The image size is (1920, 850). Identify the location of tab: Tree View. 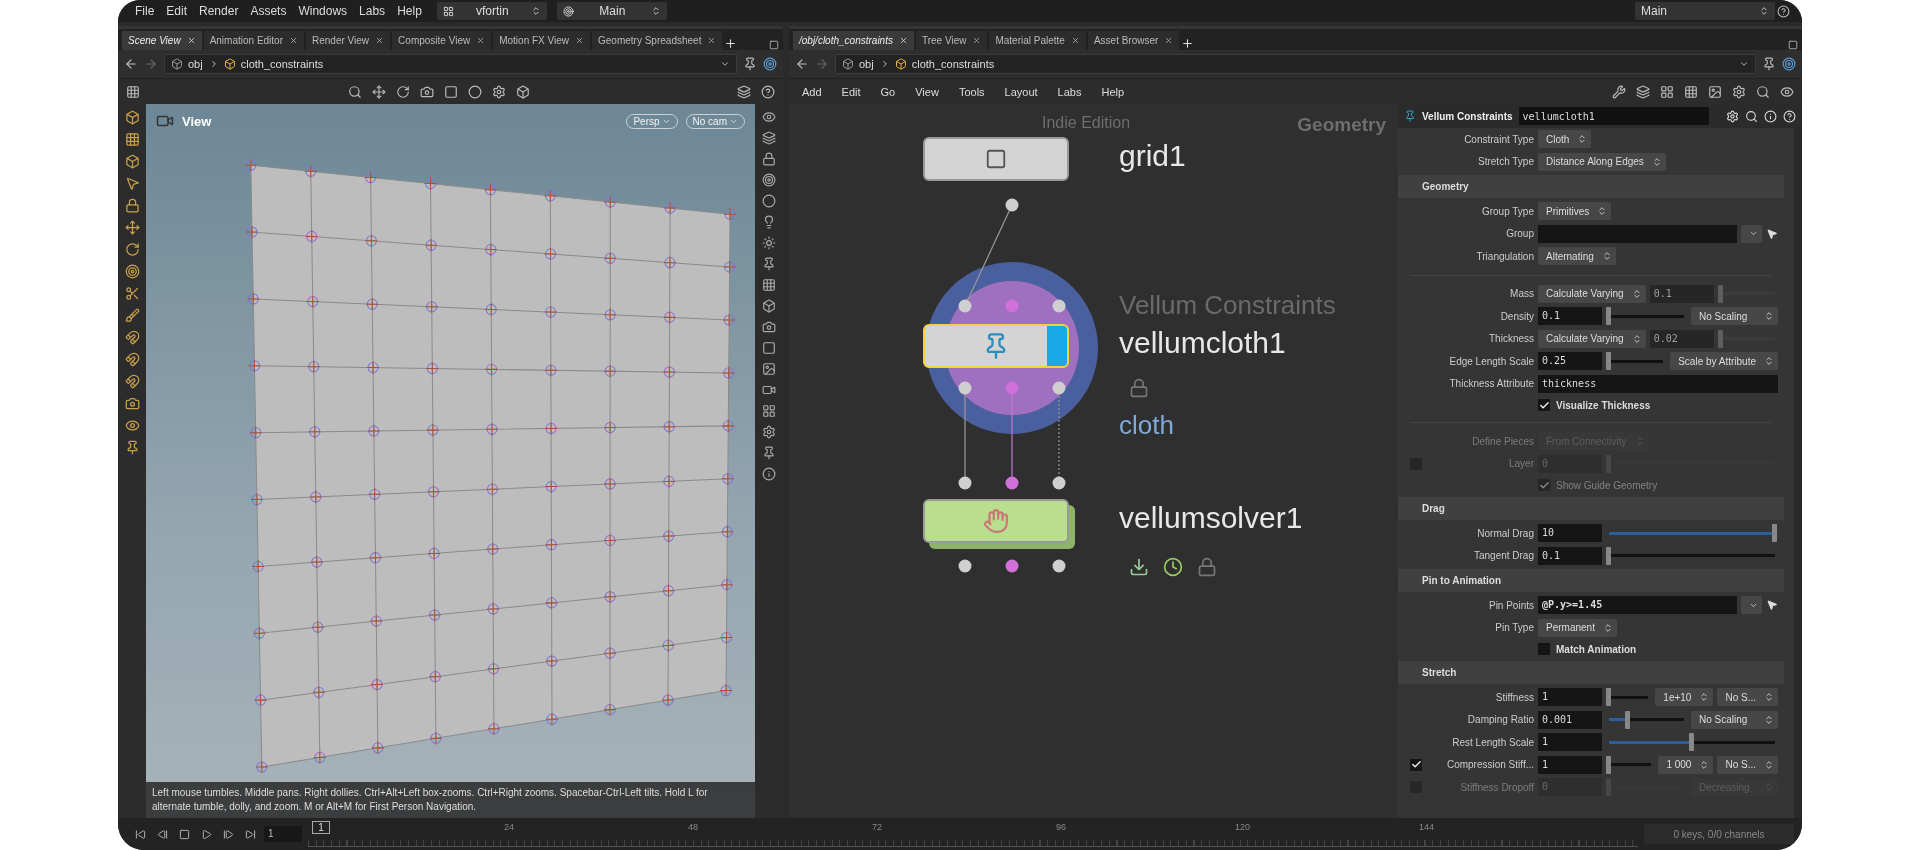
(951, 40).